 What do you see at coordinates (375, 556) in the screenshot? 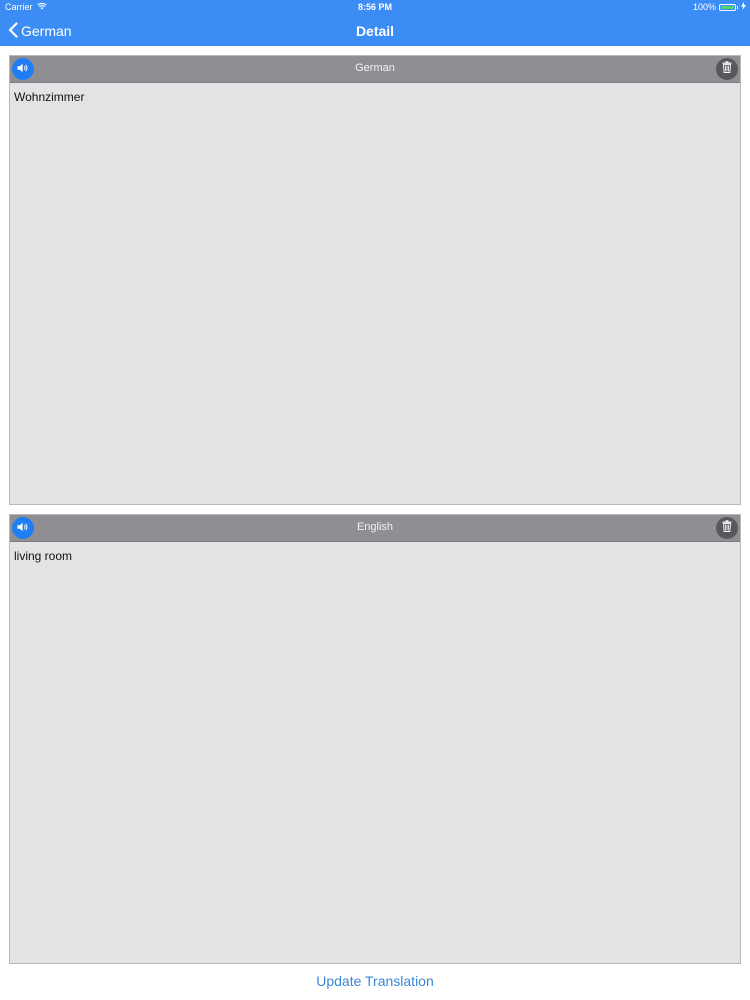
I see `english-text-area: living room` at bounding box center [375, 556].